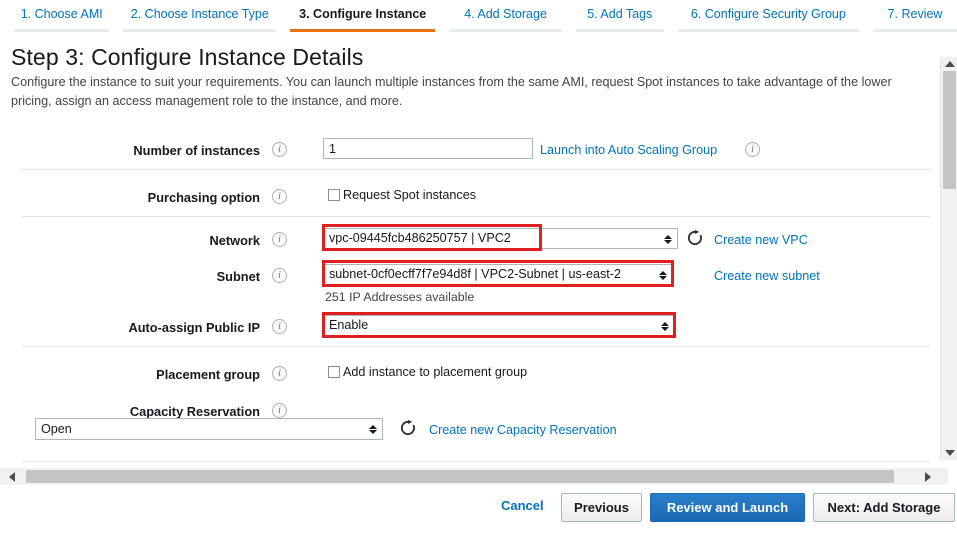 The height and width of the screenshot is (534, 957). Describe the element at coordinates (768, 19) in the screenshot. I see `tab-configure-security-group: 6. Configure Security Group` at that location.